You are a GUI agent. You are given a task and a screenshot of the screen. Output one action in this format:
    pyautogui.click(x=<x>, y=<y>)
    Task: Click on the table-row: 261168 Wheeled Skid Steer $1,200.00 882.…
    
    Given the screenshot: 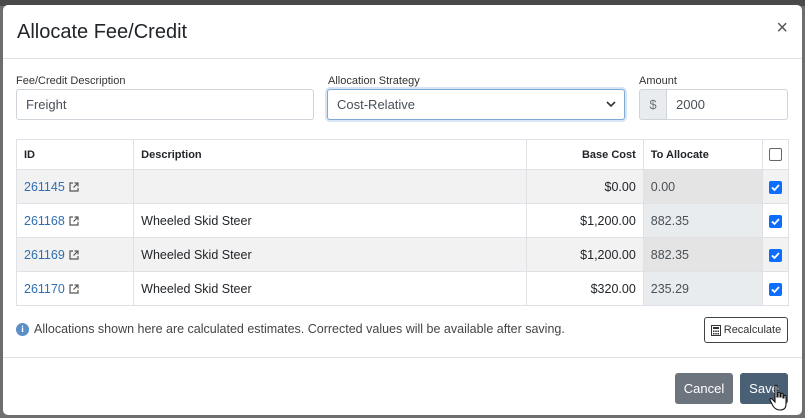 What is the action you would take?
    pyautogui.click(x=402, y=220)
    